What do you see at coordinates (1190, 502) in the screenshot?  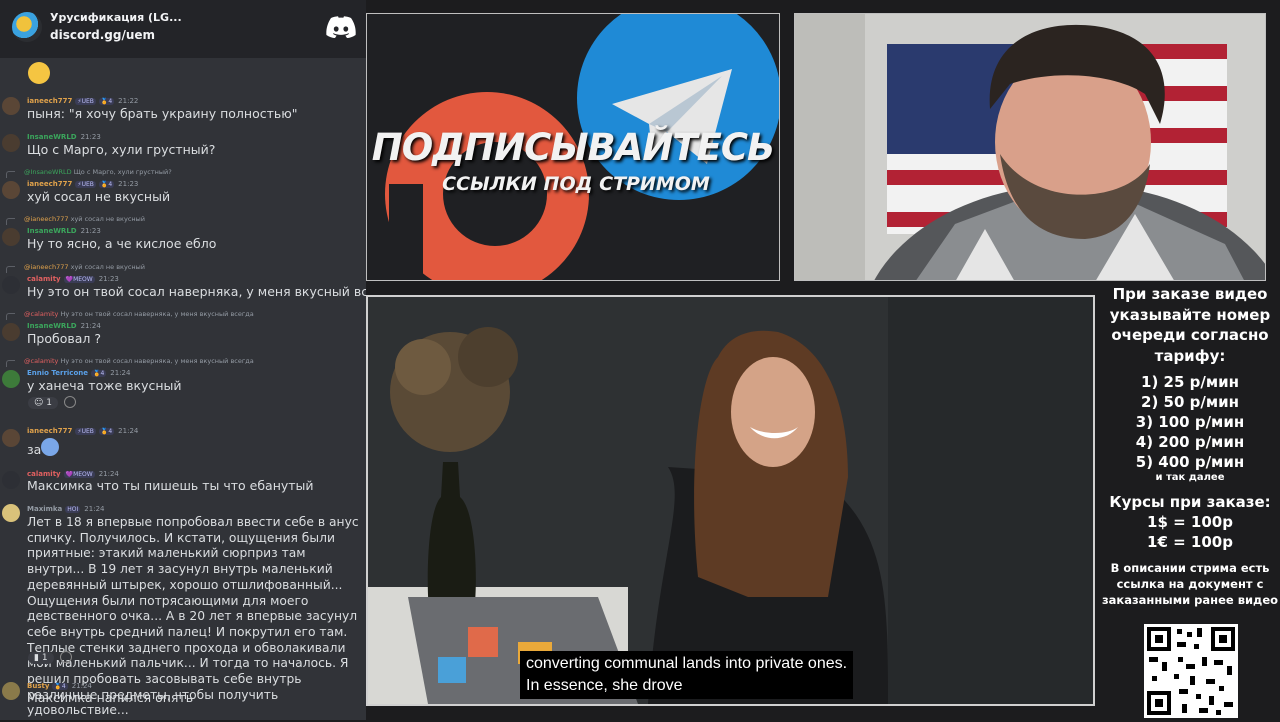 I see `courses-title: Курсы при заказе:` at bounding box center [1190, 502].